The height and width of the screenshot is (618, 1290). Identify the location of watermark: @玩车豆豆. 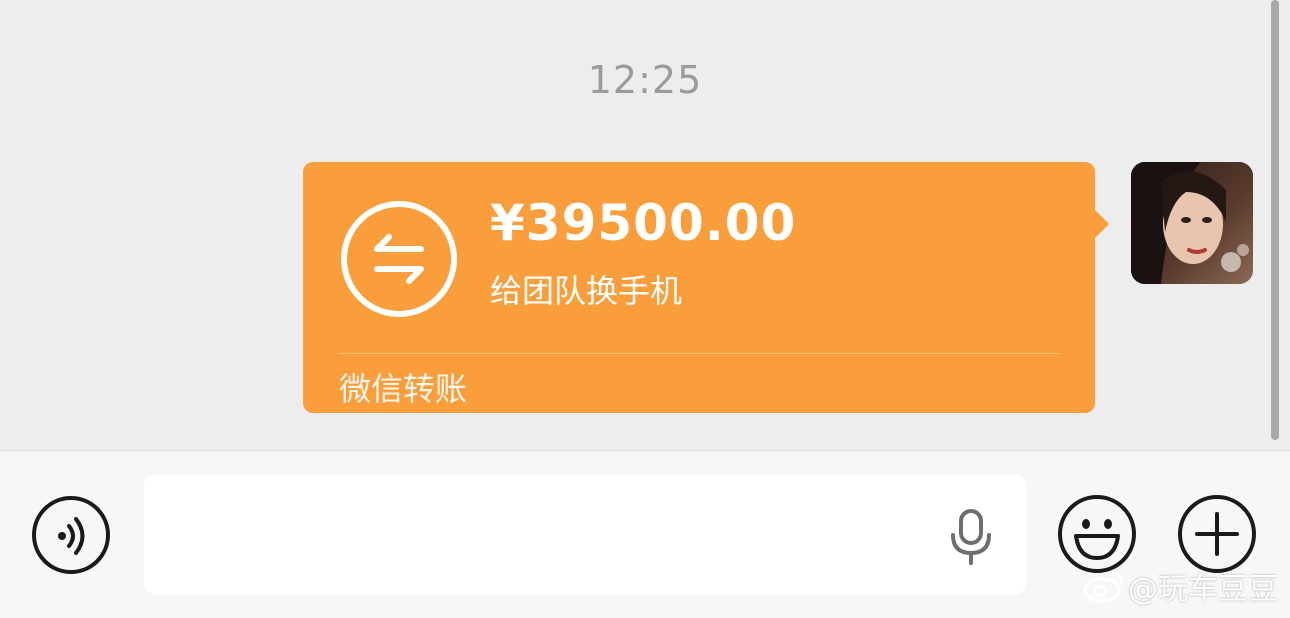
(1180, 586).